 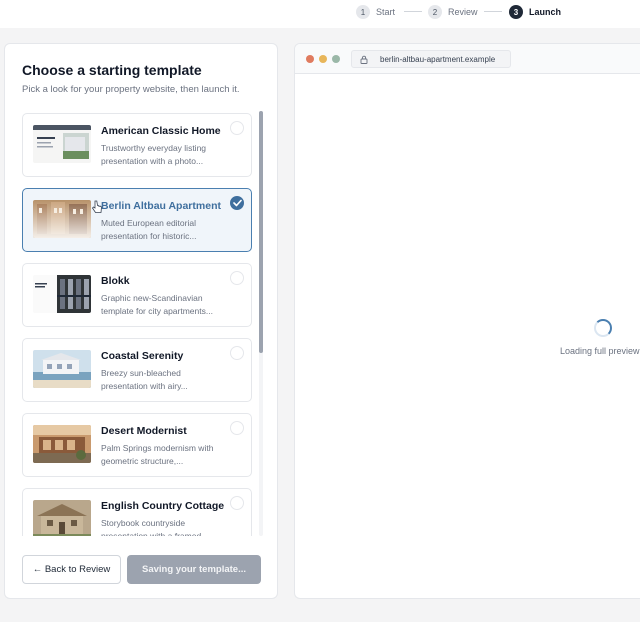 What do you see at coordinates (516, 12) in the screenshot?
I see `step-number: 3` at bounding box center [516, 12].